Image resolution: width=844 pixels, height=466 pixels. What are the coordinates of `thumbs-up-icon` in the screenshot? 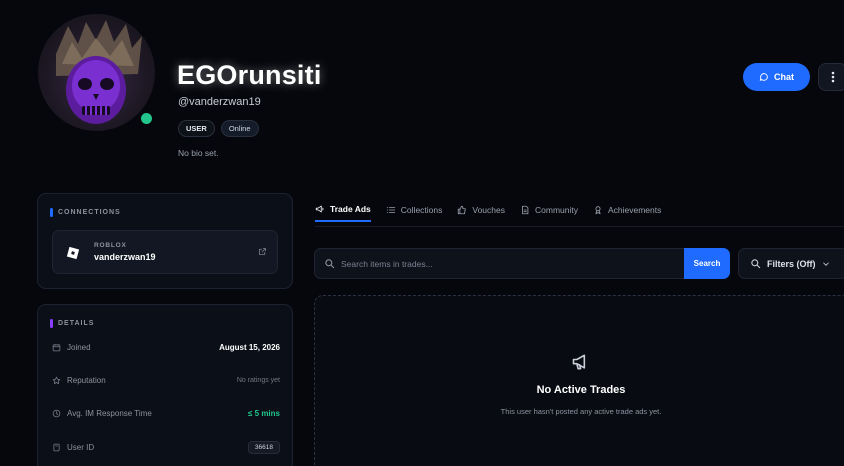 It's located at (462, 210).